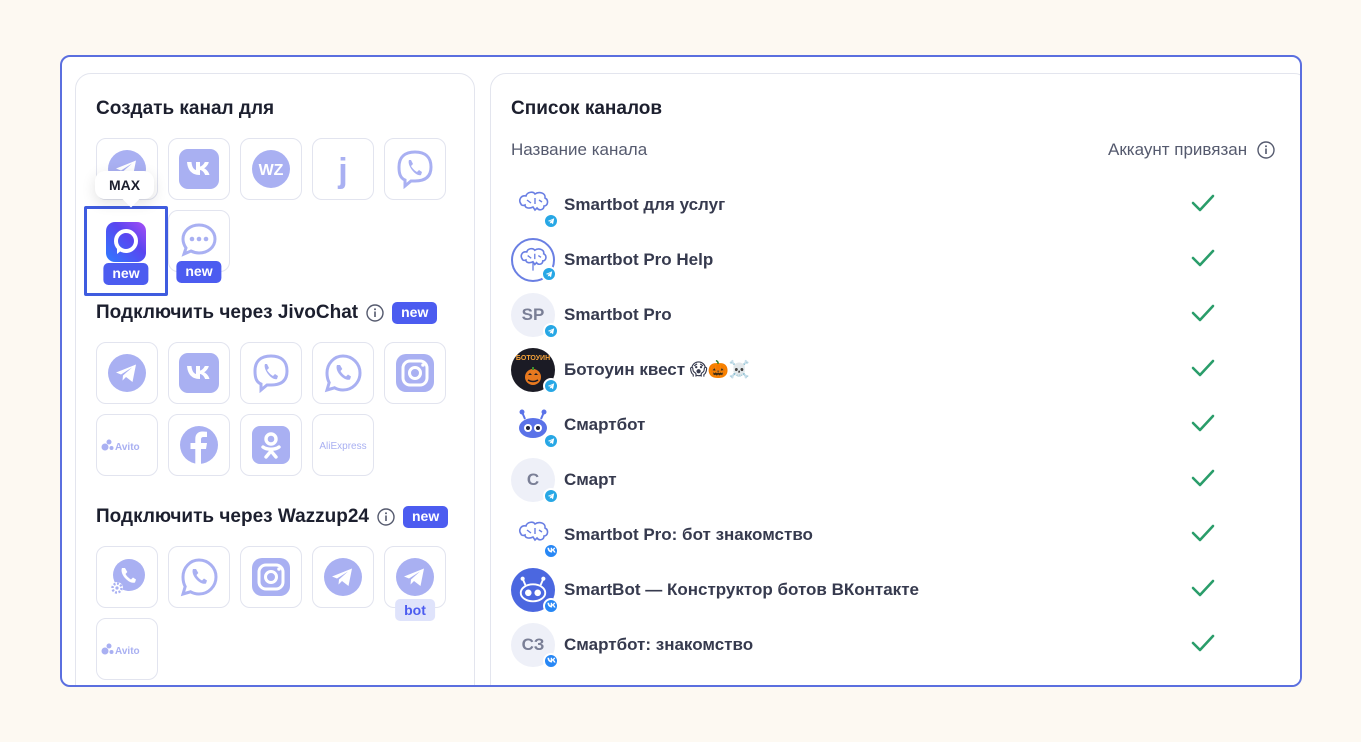 This screenshot has height=742, width=1361. What do you see at coordinates (901, 259) in the screenshot?
I see `channel-row: Smartbot Pro Help` at bounding box center [901, 259].